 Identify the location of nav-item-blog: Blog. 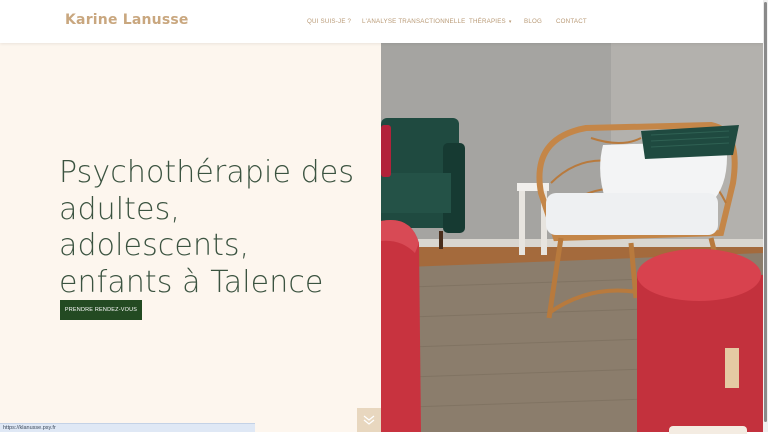
(533, 21).